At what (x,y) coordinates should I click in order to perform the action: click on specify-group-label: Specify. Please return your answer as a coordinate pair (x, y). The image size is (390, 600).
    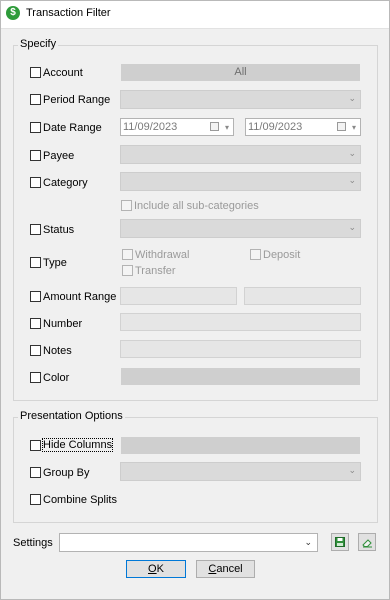
    Looking at the image, I should click on (38, 44).